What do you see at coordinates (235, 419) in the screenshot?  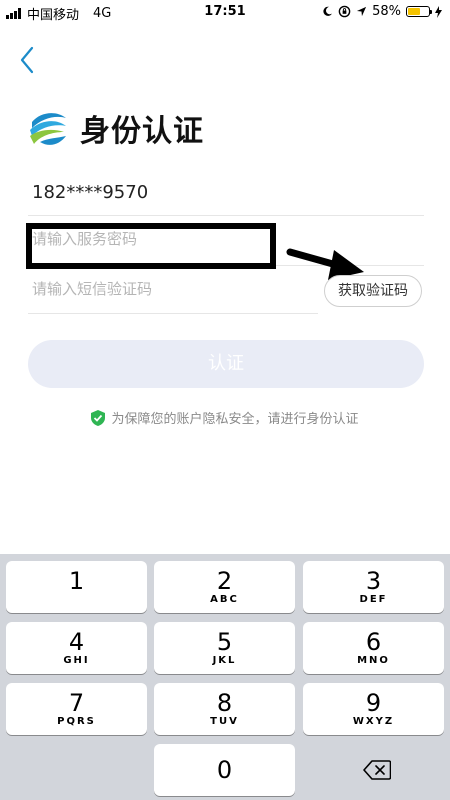 I see `privacy-note-text: 为保障您的账户隐私安全，请进行身份认证` at bounding box center [235, 419].